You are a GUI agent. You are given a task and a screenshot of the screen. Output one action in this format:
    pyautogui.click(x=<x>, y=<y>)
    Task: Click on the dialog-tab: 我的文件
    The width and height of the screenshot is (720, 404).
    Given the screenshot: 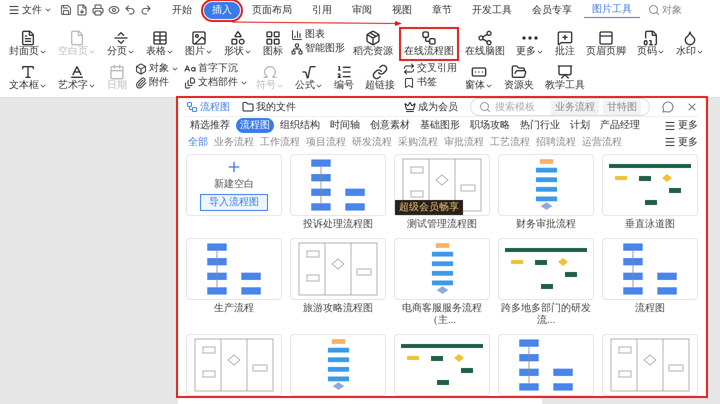 What is the action you would take?
    pyautogui.click(x=269, y=107)
    